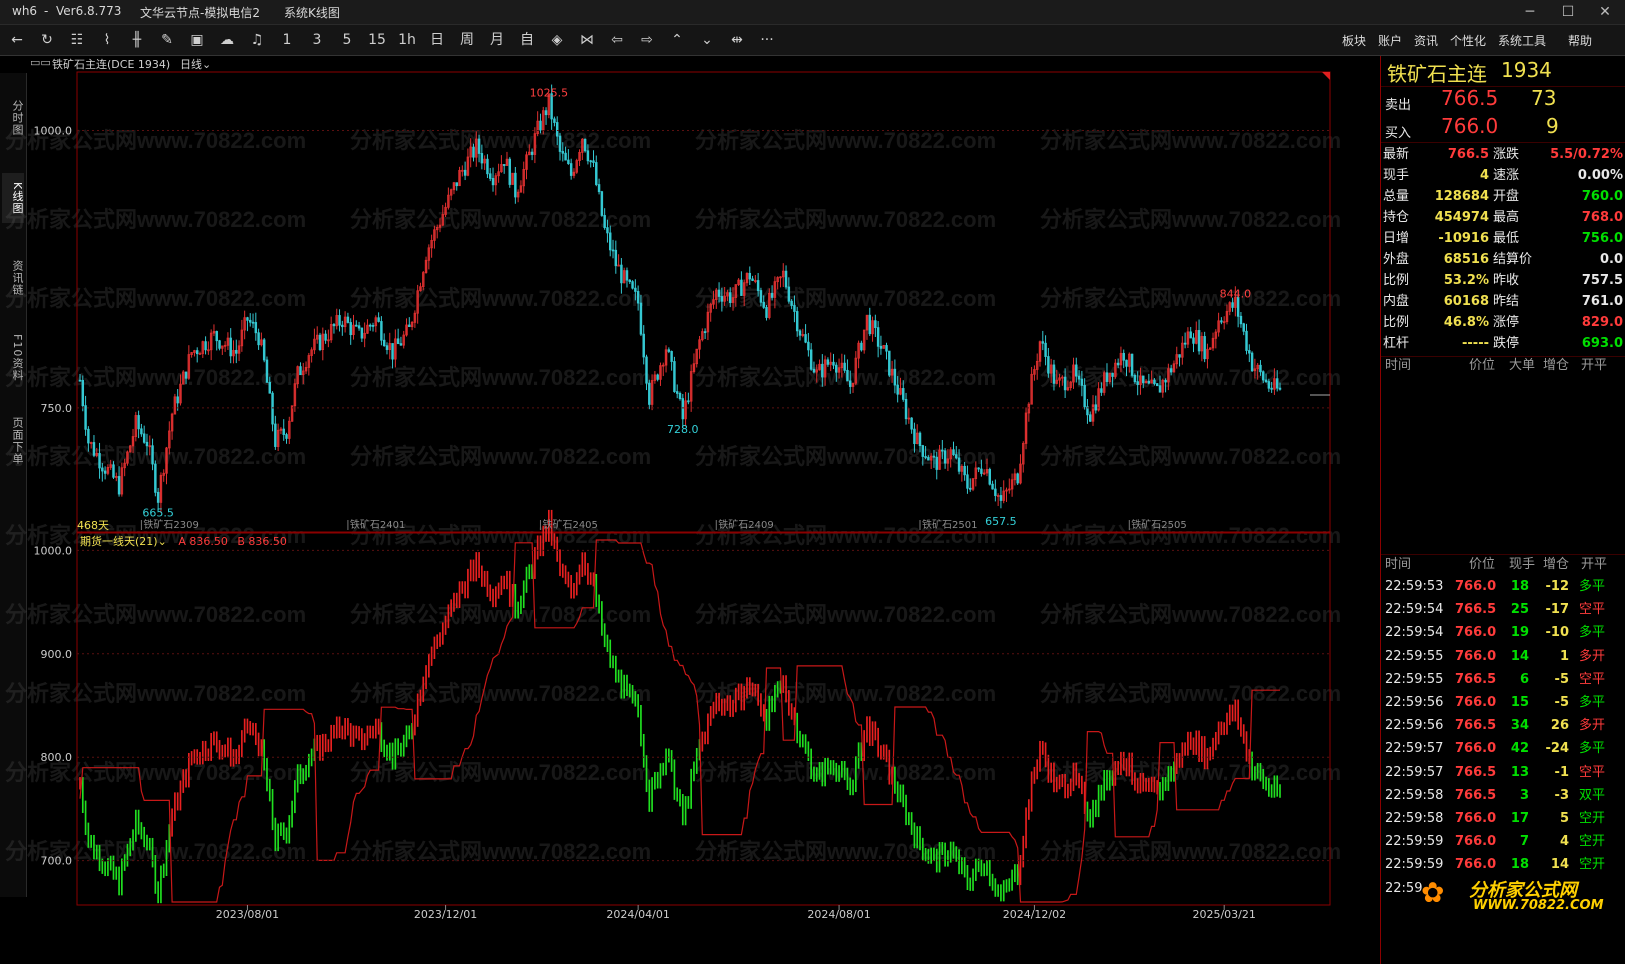  I want to click on buy-price: 766.0, so click(1470, 126).